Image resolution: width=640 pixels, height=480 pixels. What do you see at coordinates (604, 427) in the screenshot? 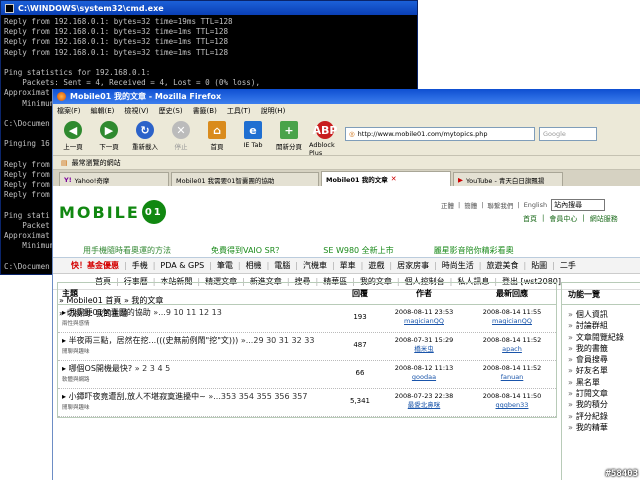
I see `function-item: » 我的精華` at bounding box center [604, 427].